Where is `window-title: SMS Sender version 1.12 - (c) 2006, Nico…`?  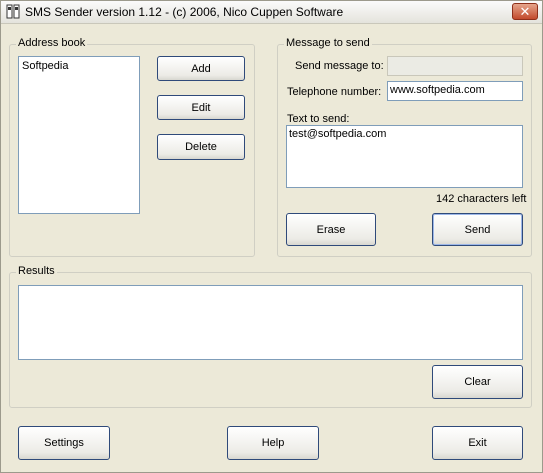
window-title: SMS Sender version 1.12 - (c) 2006, Nico… is located at coordinates (184, 12).